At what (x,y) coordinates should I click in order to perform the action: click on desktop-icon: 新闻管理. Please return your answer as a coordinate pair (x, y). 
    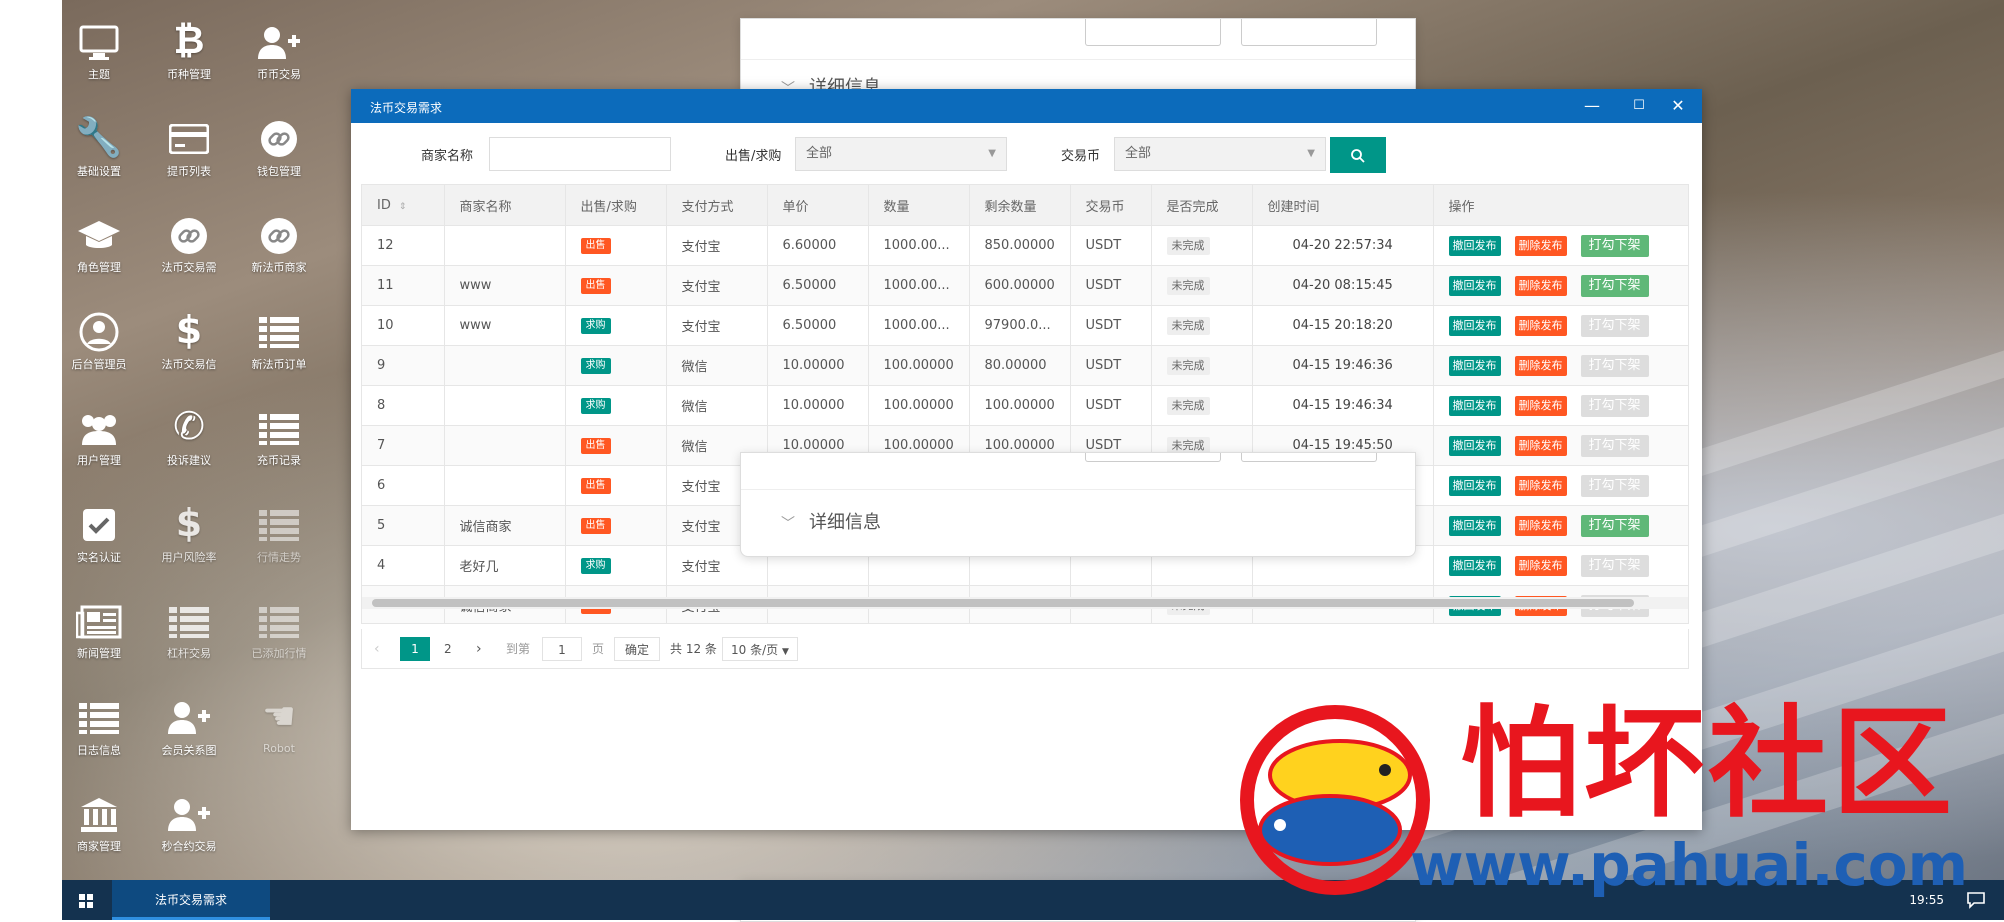
    Looking at the image, I should click on (99, 627).